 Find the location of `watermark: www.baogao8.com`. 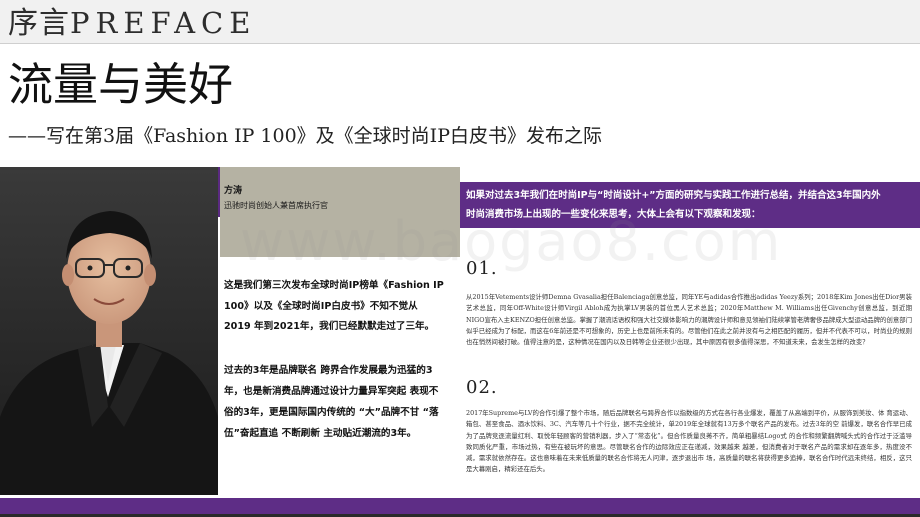

watermark: www.baogao8.com is located at coordinates (511, 241).